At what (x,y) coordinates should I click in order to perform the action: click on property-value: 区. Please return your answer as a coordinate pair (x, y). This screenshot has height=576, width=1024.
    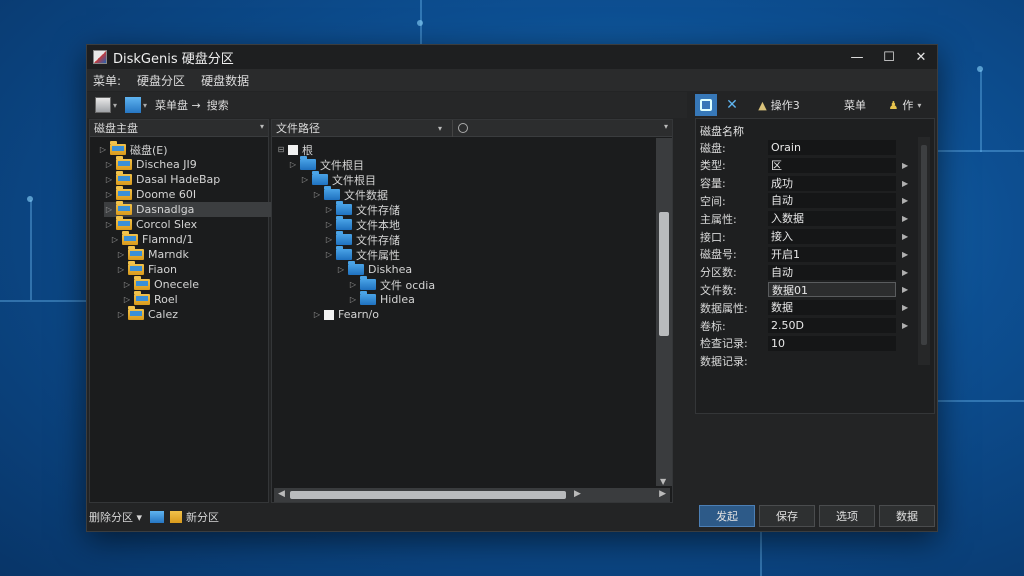
    Looking at the image, I should click on (832, 165).